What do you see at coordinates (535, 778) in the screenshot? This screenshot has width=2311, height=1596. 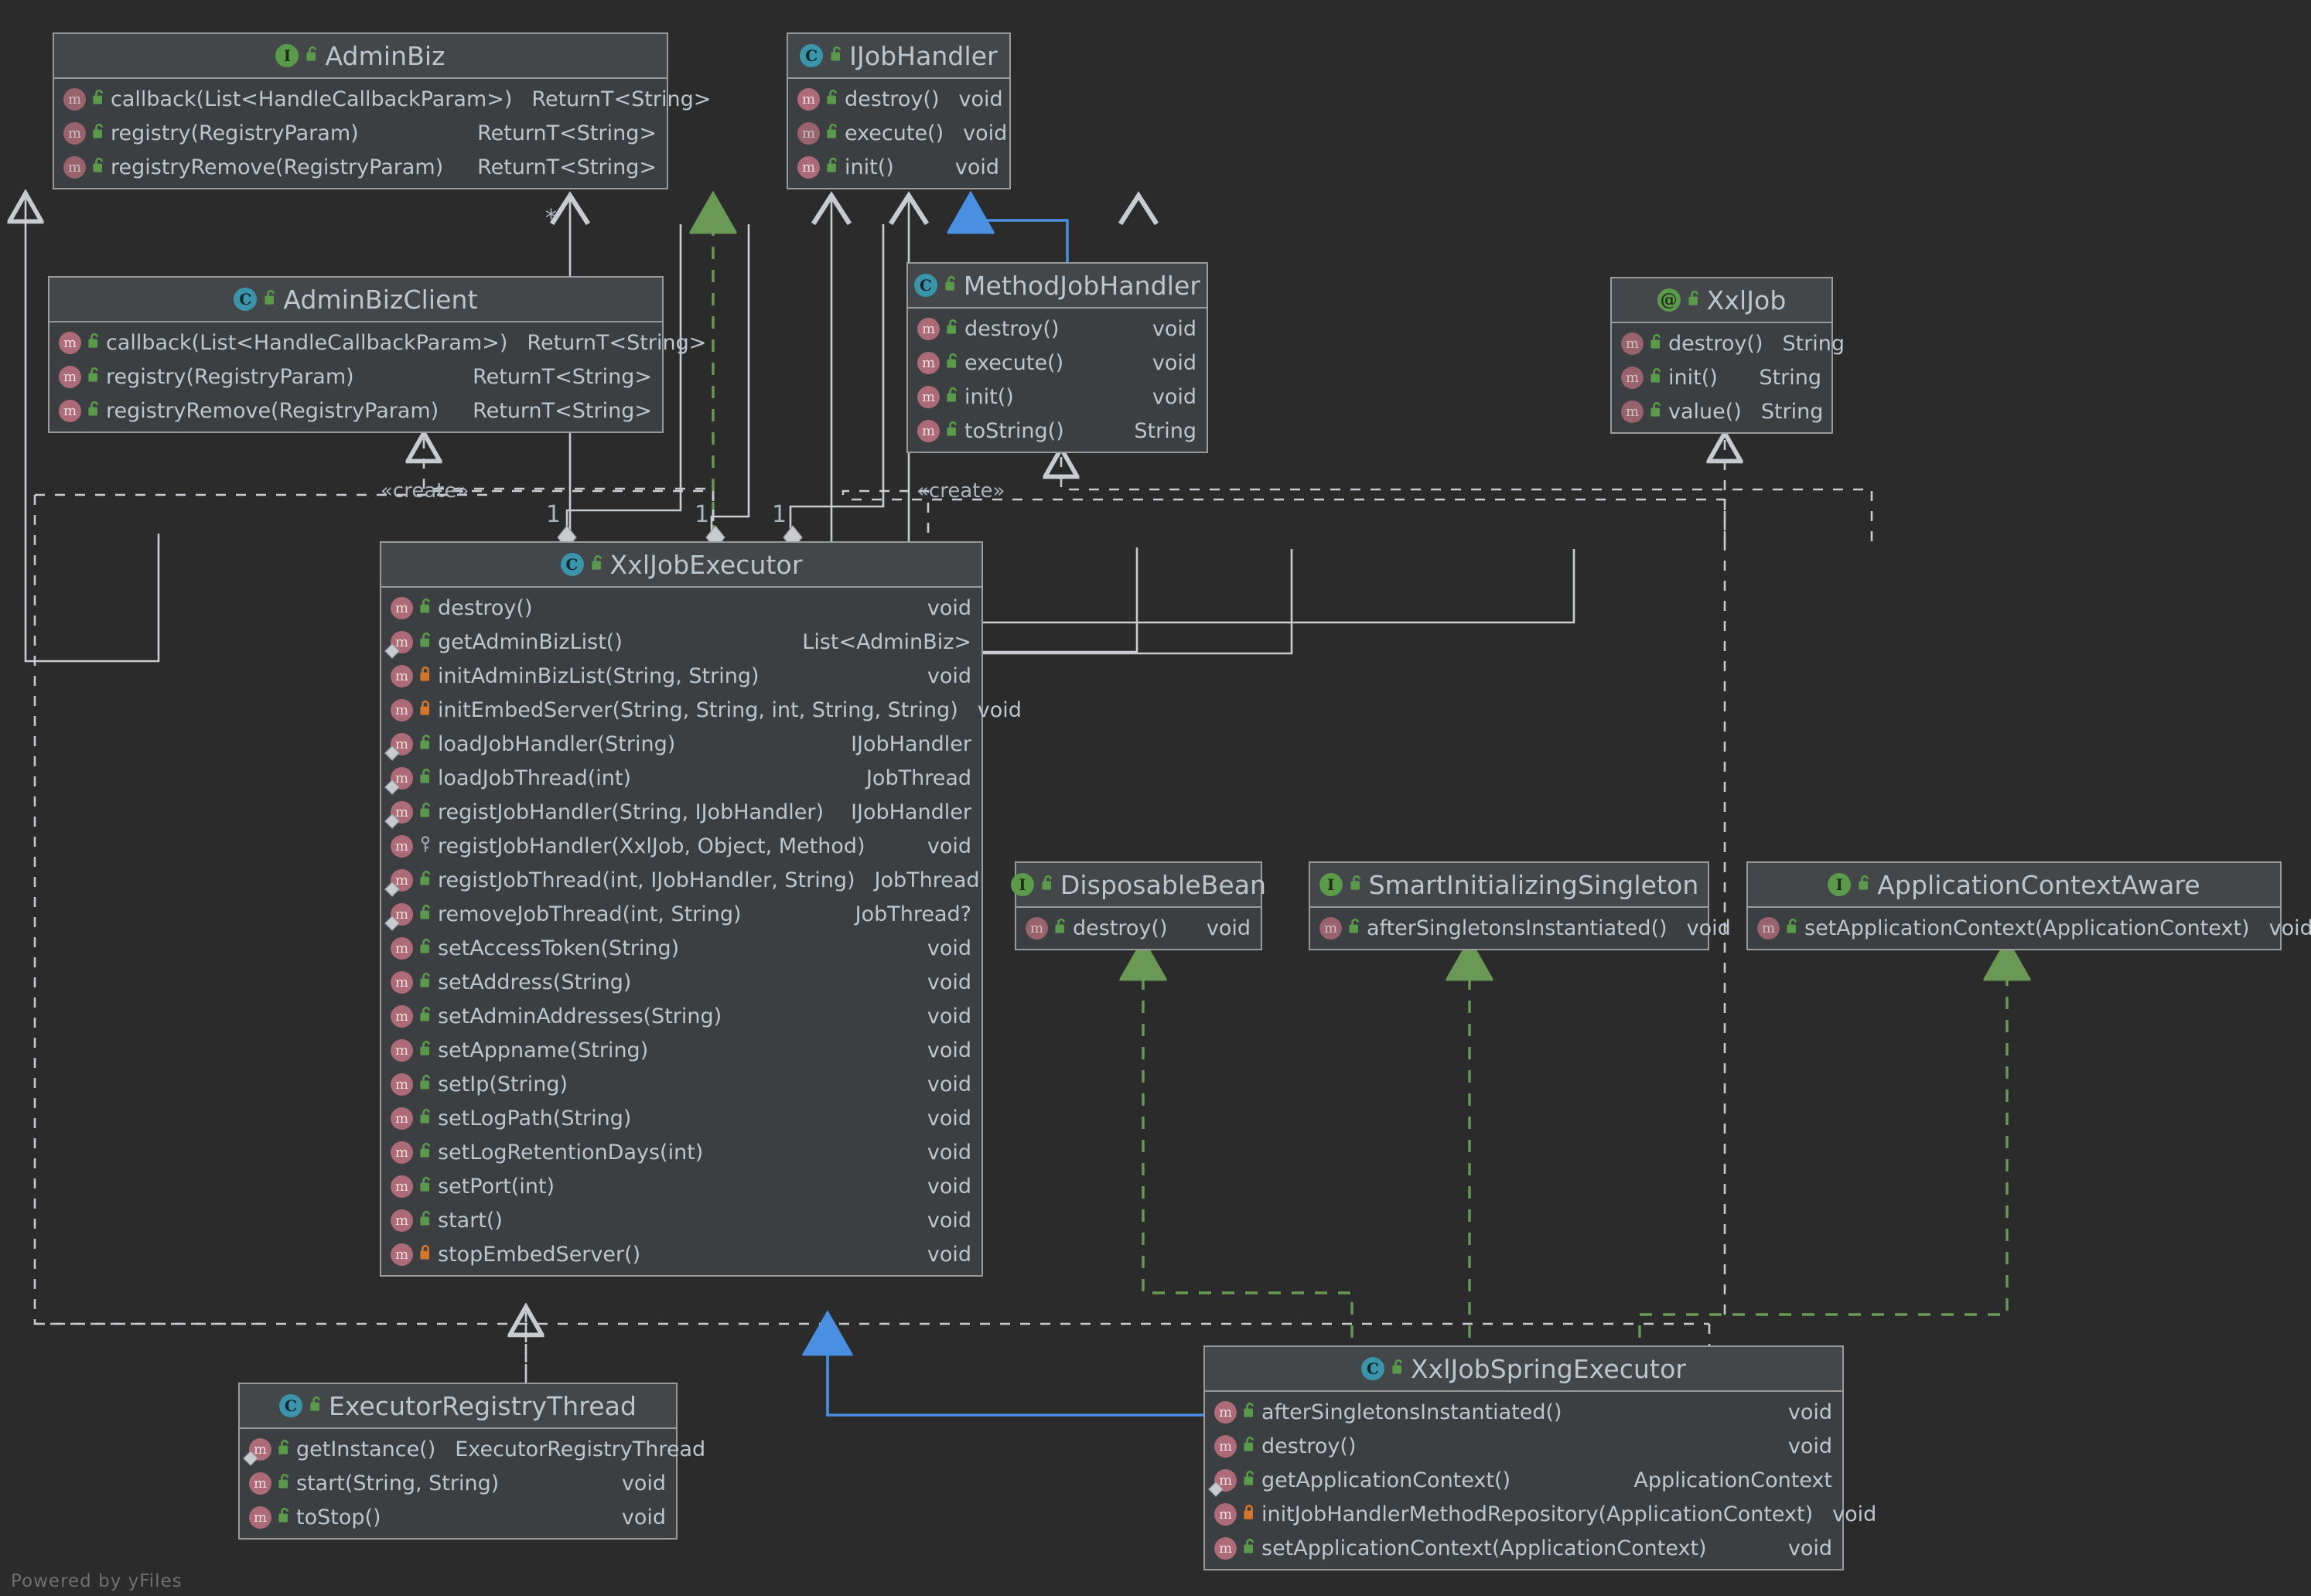 I see `member-name: loadJobThread(int)` at bounding box center [535, 778].